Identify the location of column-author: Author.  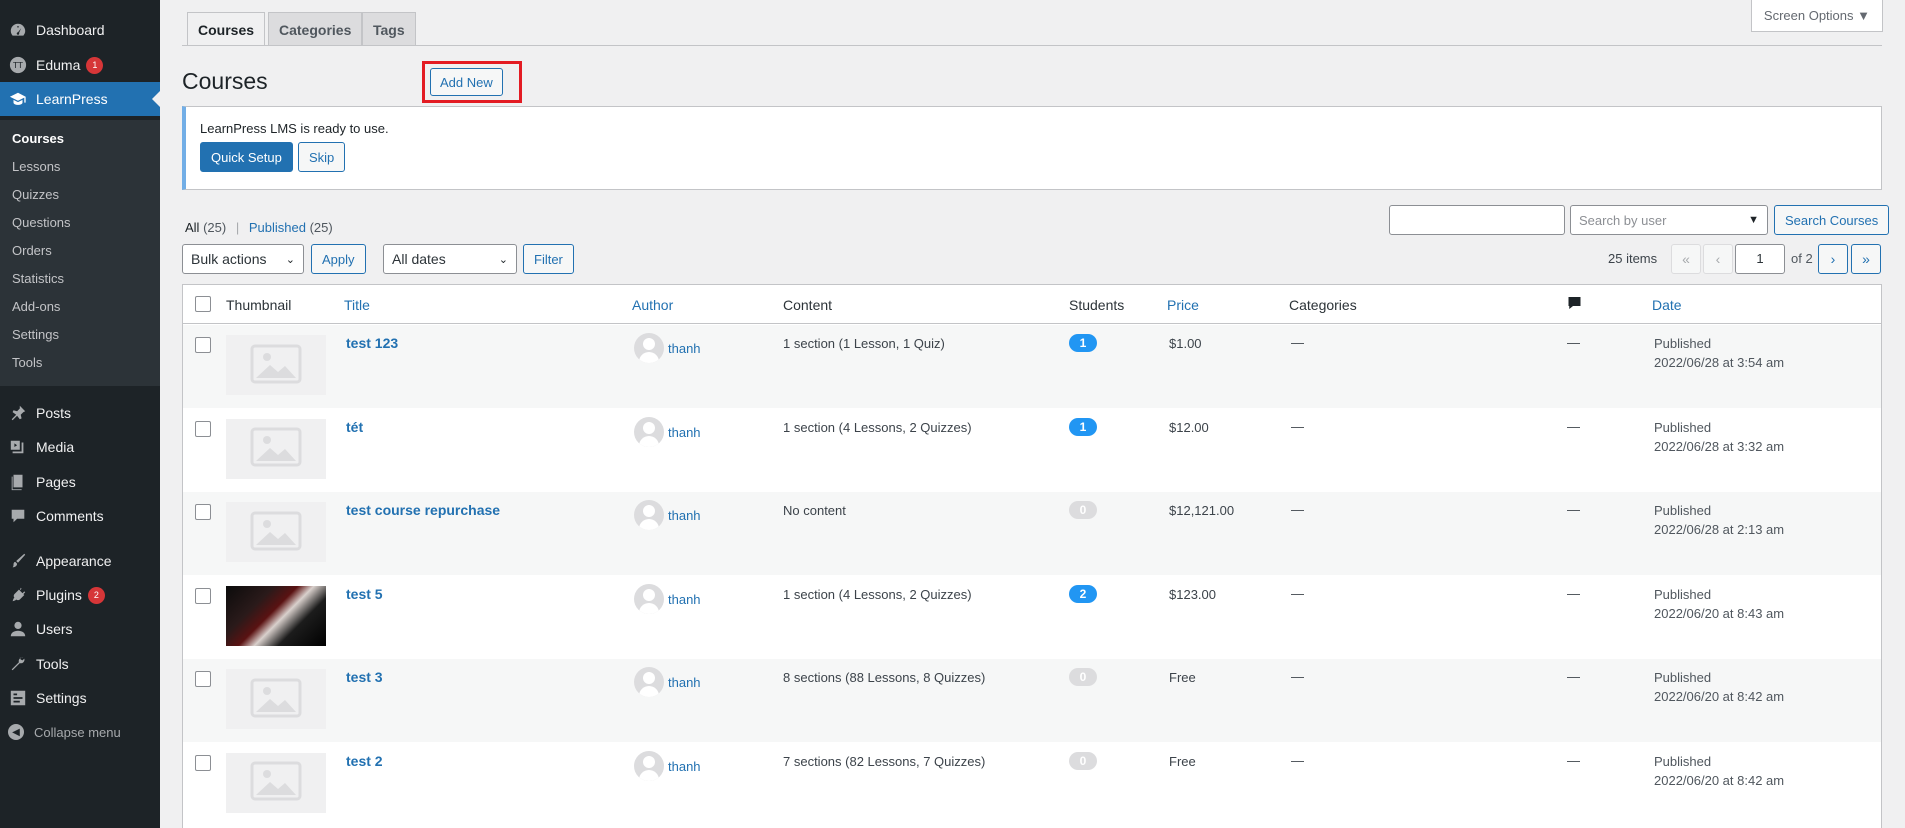
(652, 305).